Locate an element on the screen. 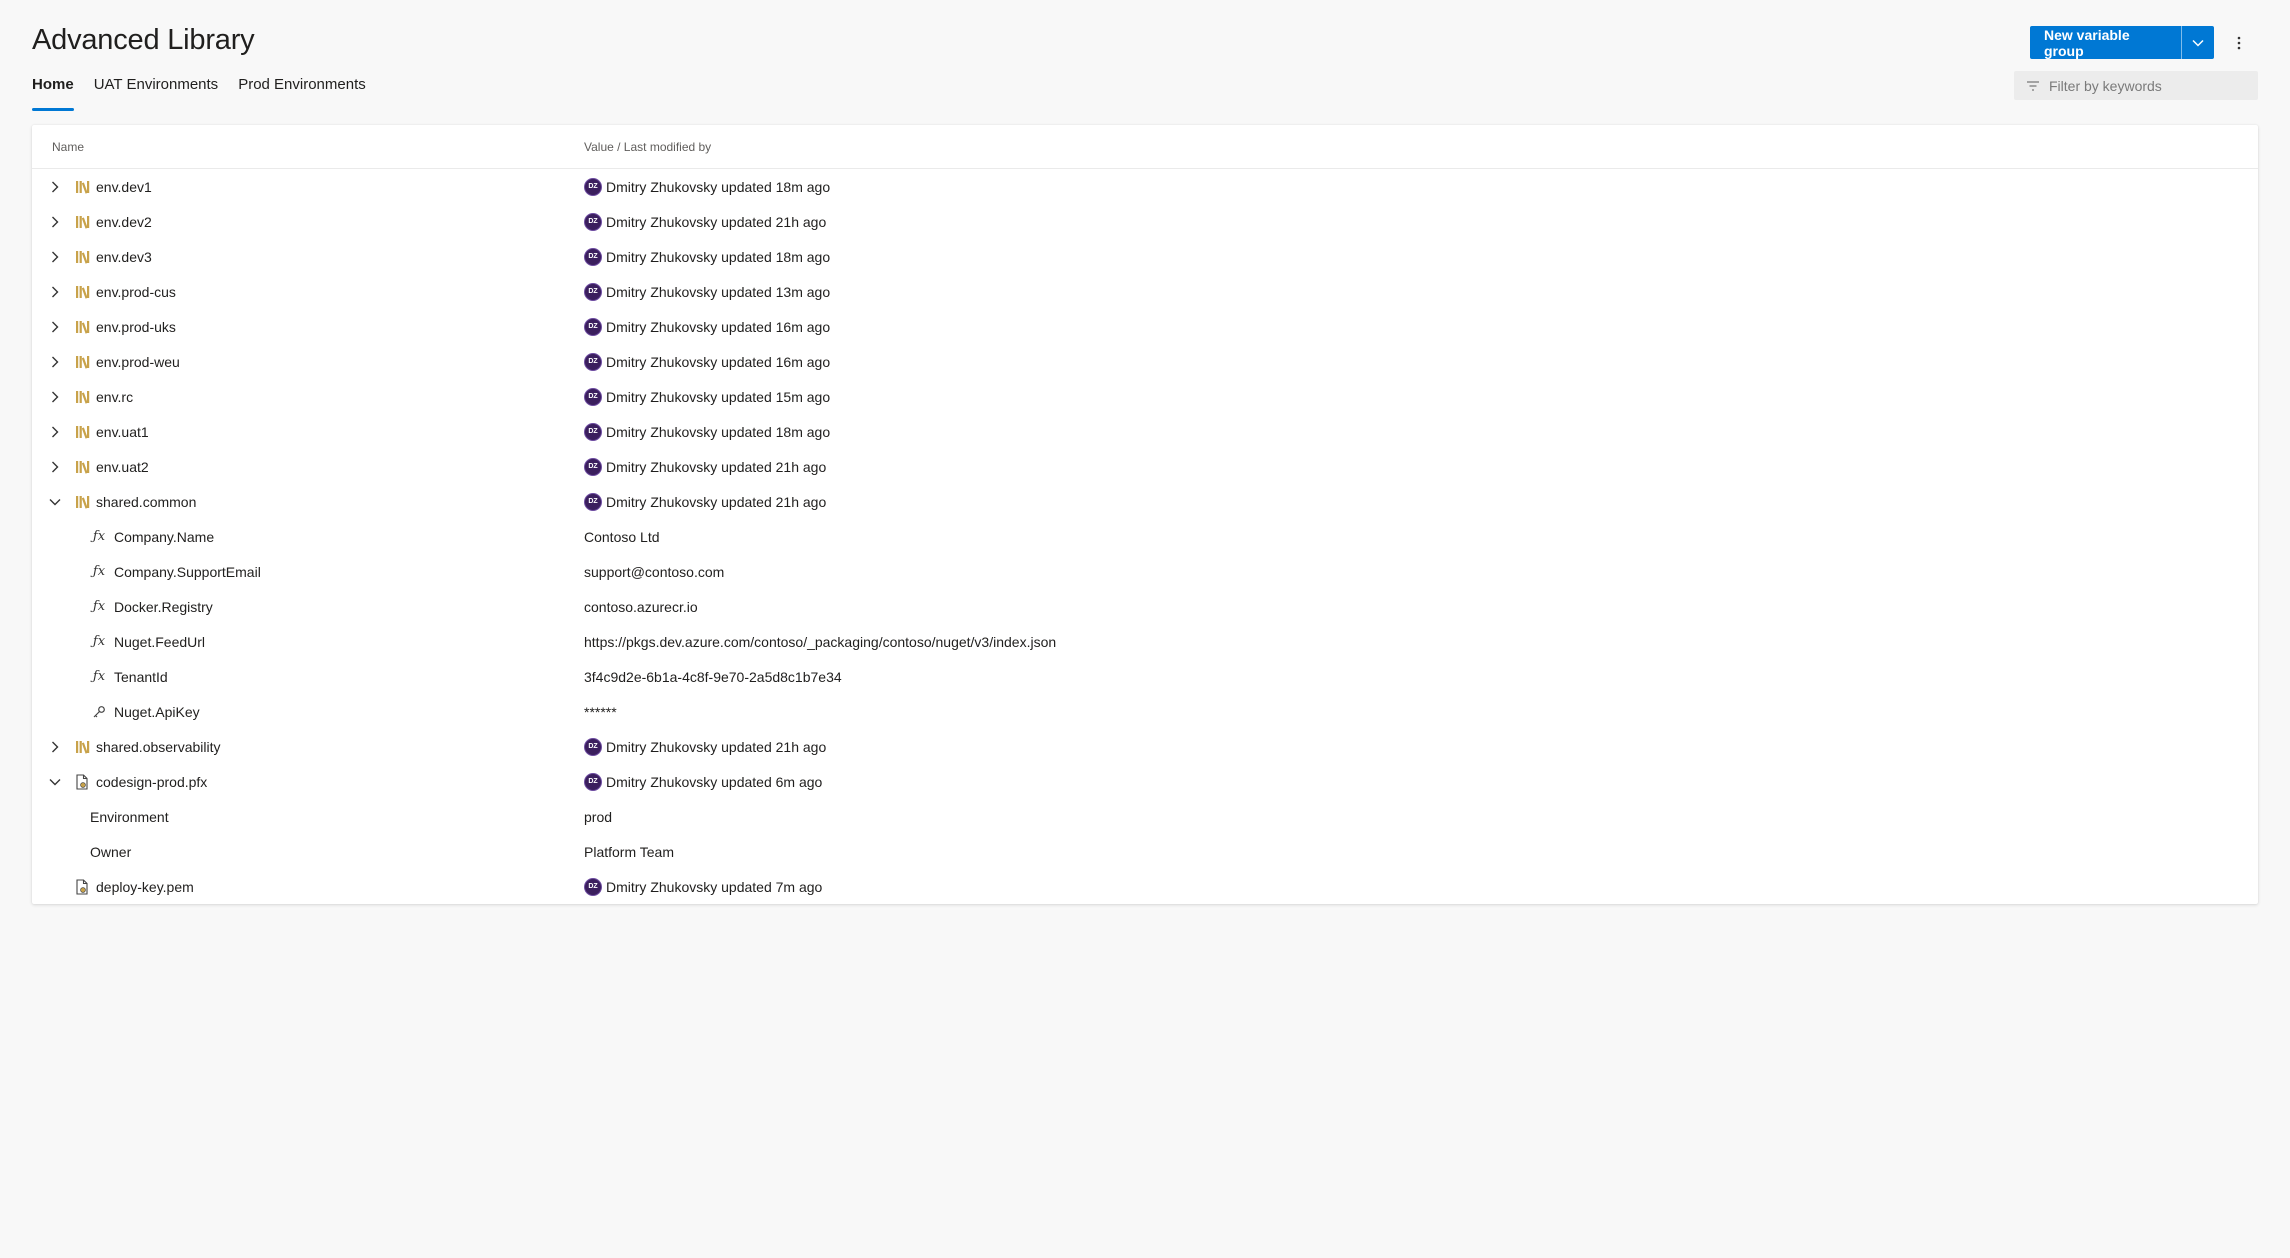 The height and width of the screenshot is (1258, 2290). new-variable-group-button: New variable group is located at coordinates (2106, 42).